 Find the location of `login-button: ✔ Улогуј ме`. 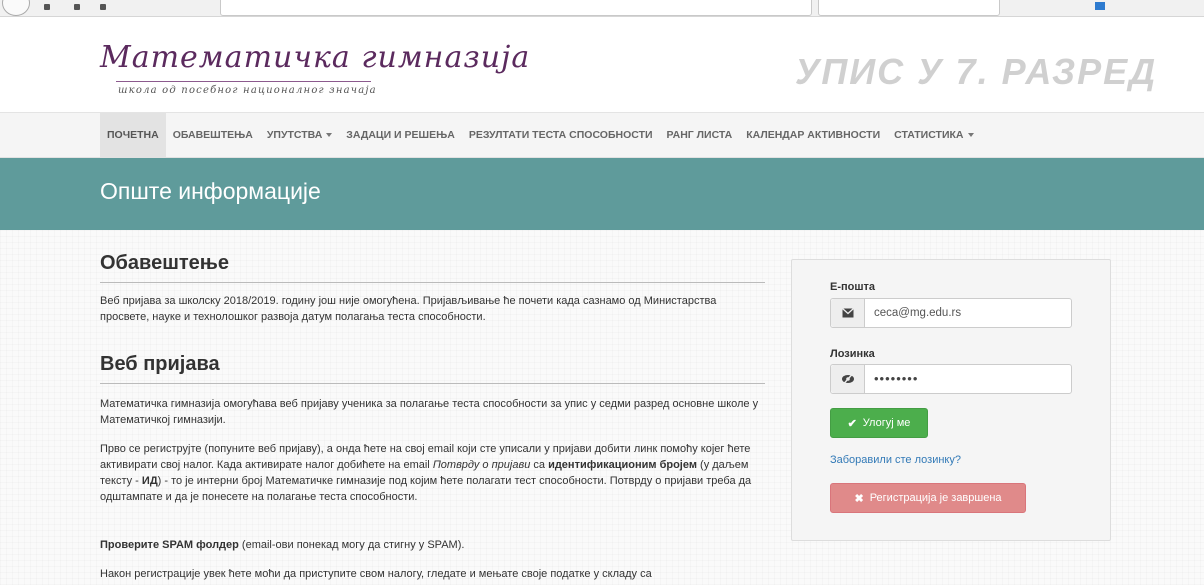

login-button: ✔ Улогуј ме is located at coordinates (879, 423).